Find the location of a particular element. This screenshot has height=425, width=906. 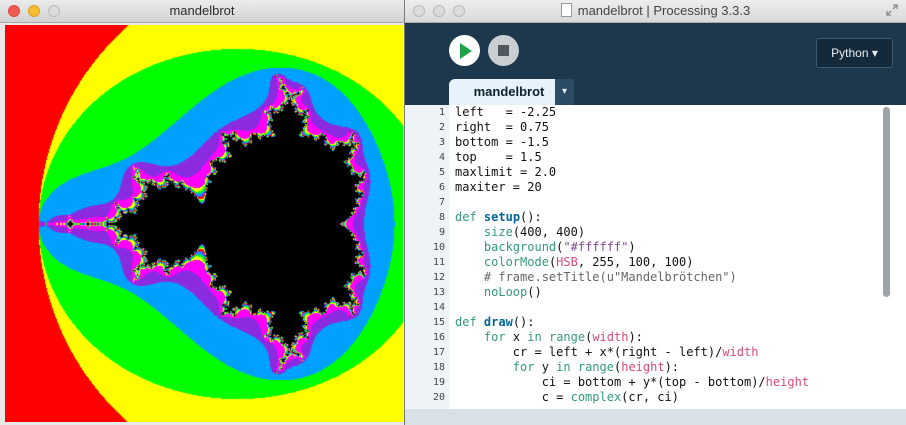

ide-toolbar: Python ▾ is located at coordinates (655, 51).